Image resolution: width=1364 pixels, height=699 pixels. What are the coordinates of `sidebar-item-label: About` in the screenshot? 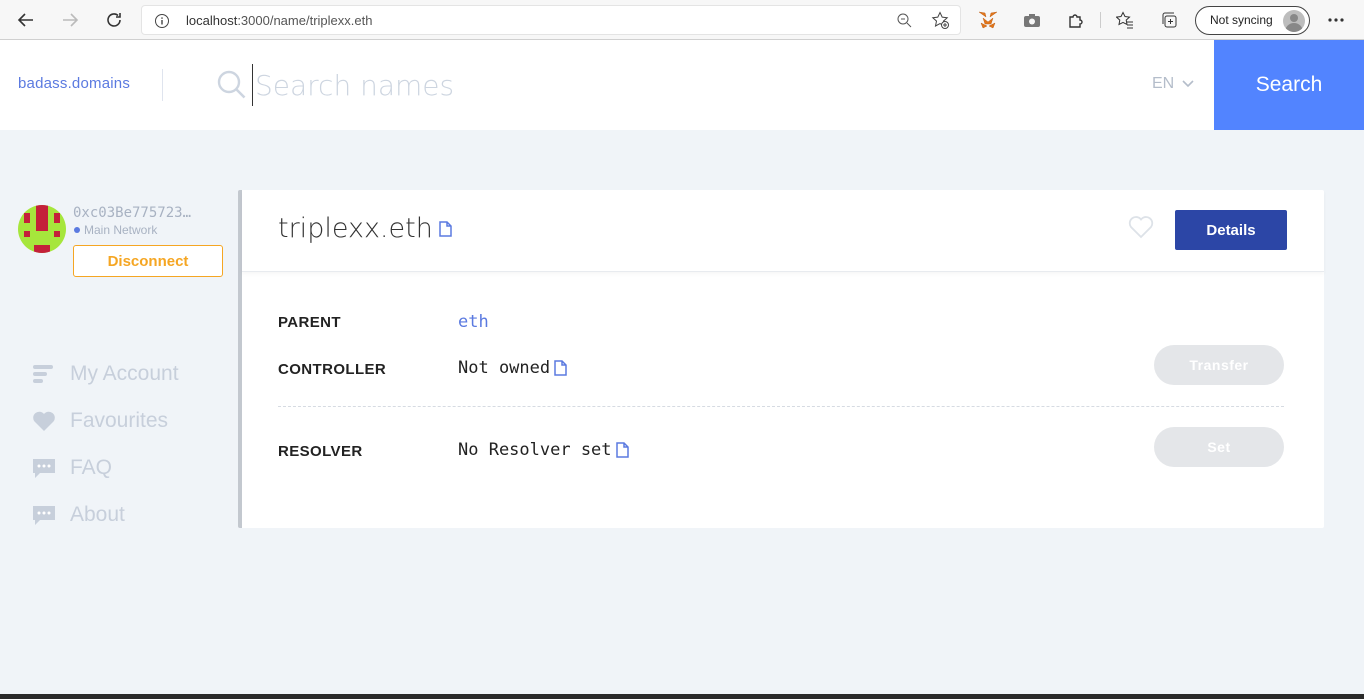 It's located at (97, 514).